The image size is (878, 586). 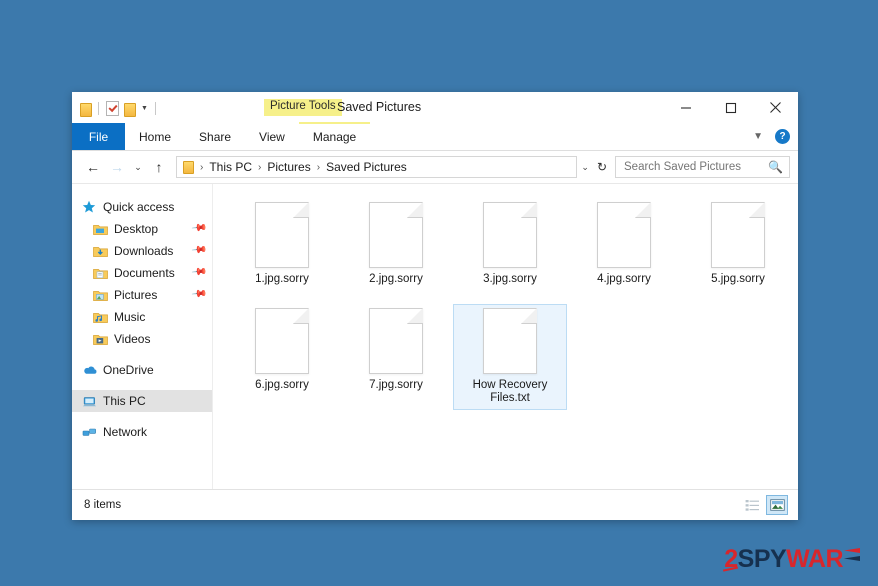 I want to click on file-name-label: 5.jpg.sorry, so click(x=738, y=279).